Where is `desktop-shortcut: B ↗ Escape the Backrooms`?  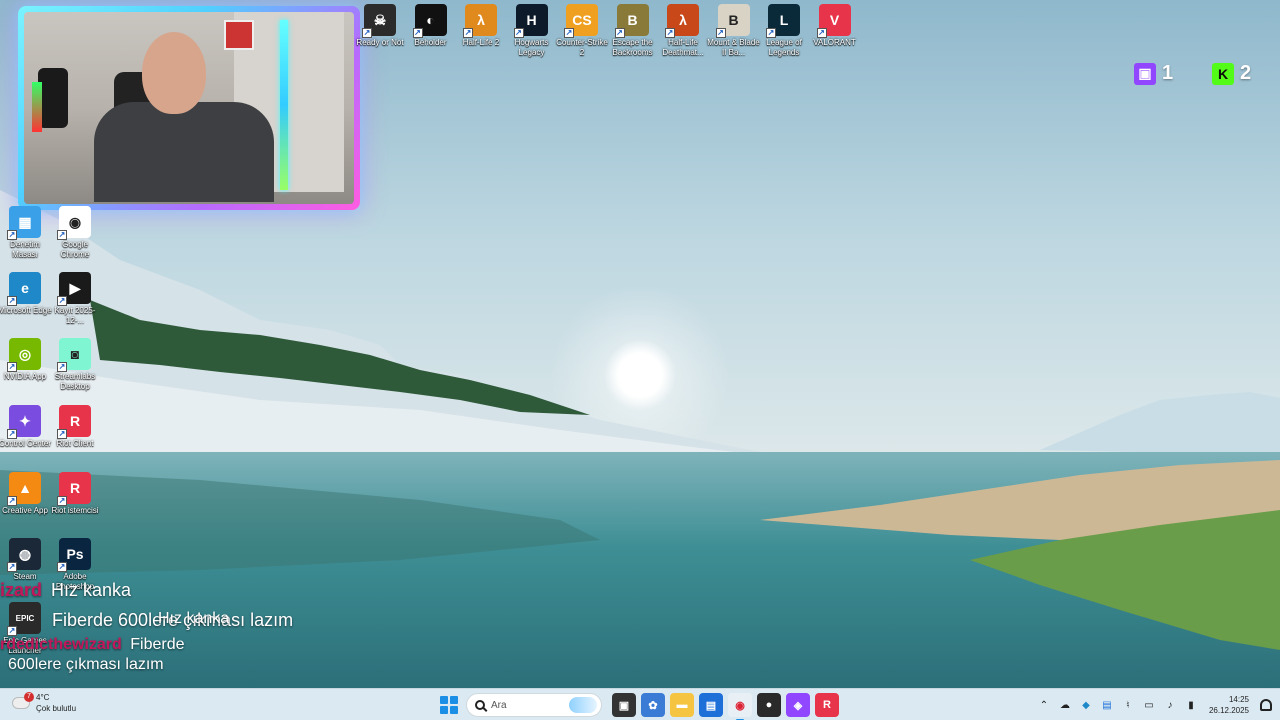
desktop-shortcut: B ↗ Escape the Backrooms is located at coordinates (633, 30).